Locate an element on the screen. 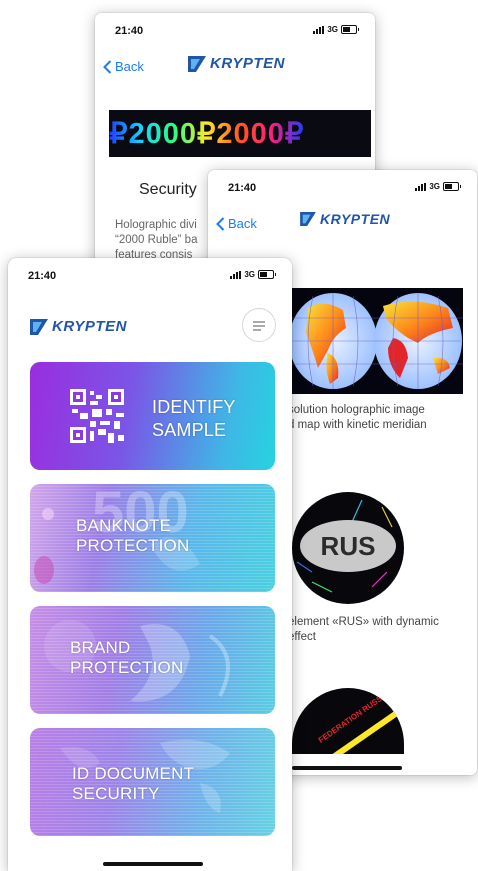  seal-element-image: FEDERATION RUSSIAN is located at coordinates (348, 721).